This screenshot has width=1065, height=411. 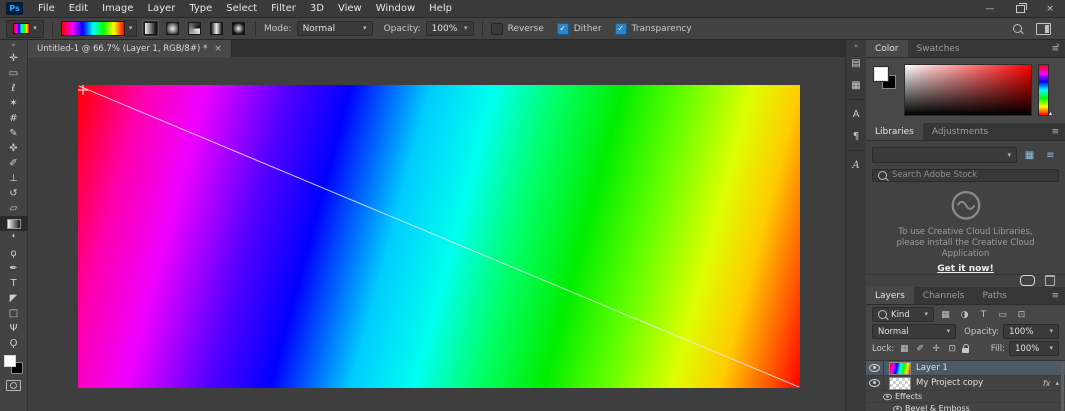 What do you see at coordinates (14, 88) in the screenshot?
I see `lasso-tool: ℓ` at bounding box center [14, 88].